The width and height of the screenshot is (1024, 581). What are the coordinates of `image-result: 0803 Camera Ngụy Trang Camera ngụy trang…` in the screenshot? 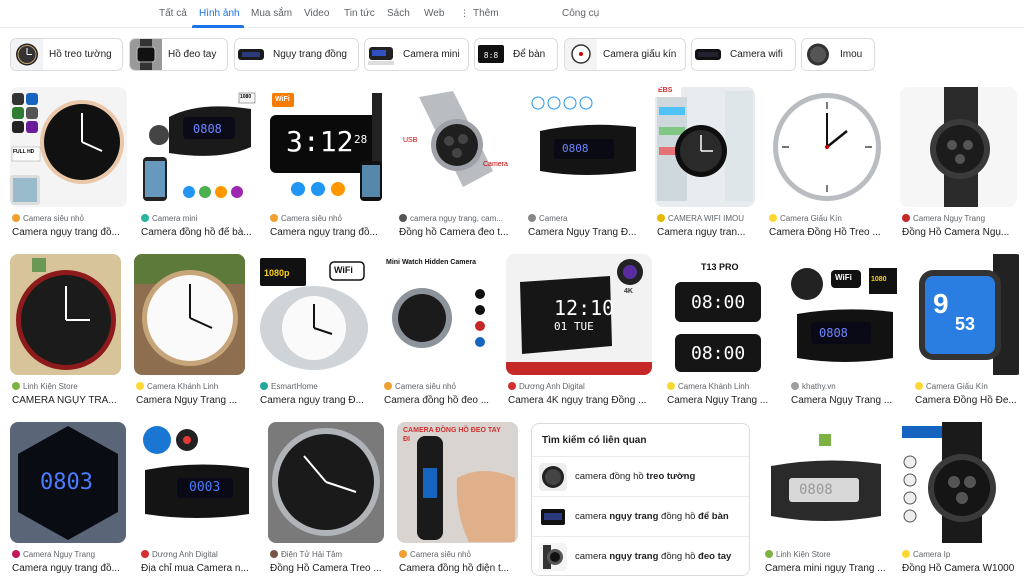 It's located at (68, 500).